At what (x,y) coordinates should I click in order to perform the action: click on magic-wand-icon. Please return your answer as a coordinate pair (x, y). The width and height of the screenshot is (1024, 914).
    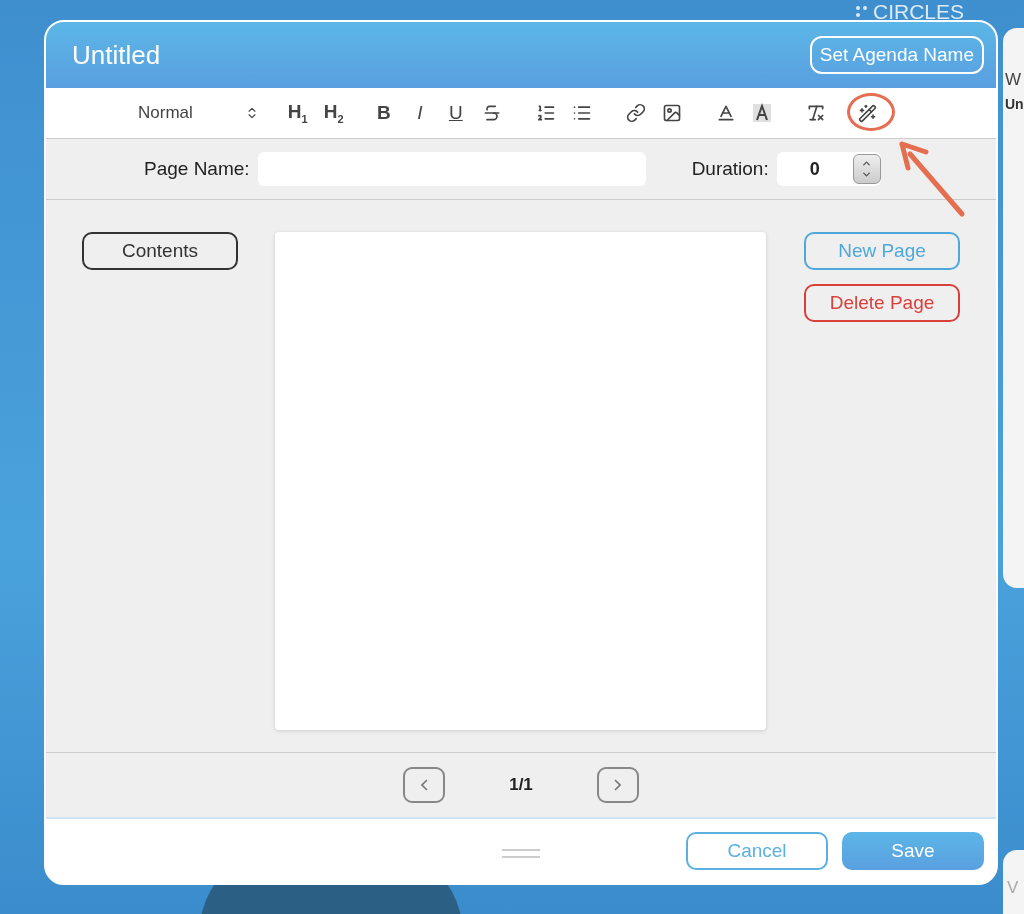
    Looking at the image, I should click on (868, 113).